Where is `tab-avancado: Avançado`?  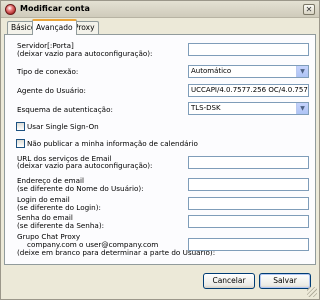 tab-avancado: Avançado is located at coordinates (54, 27).